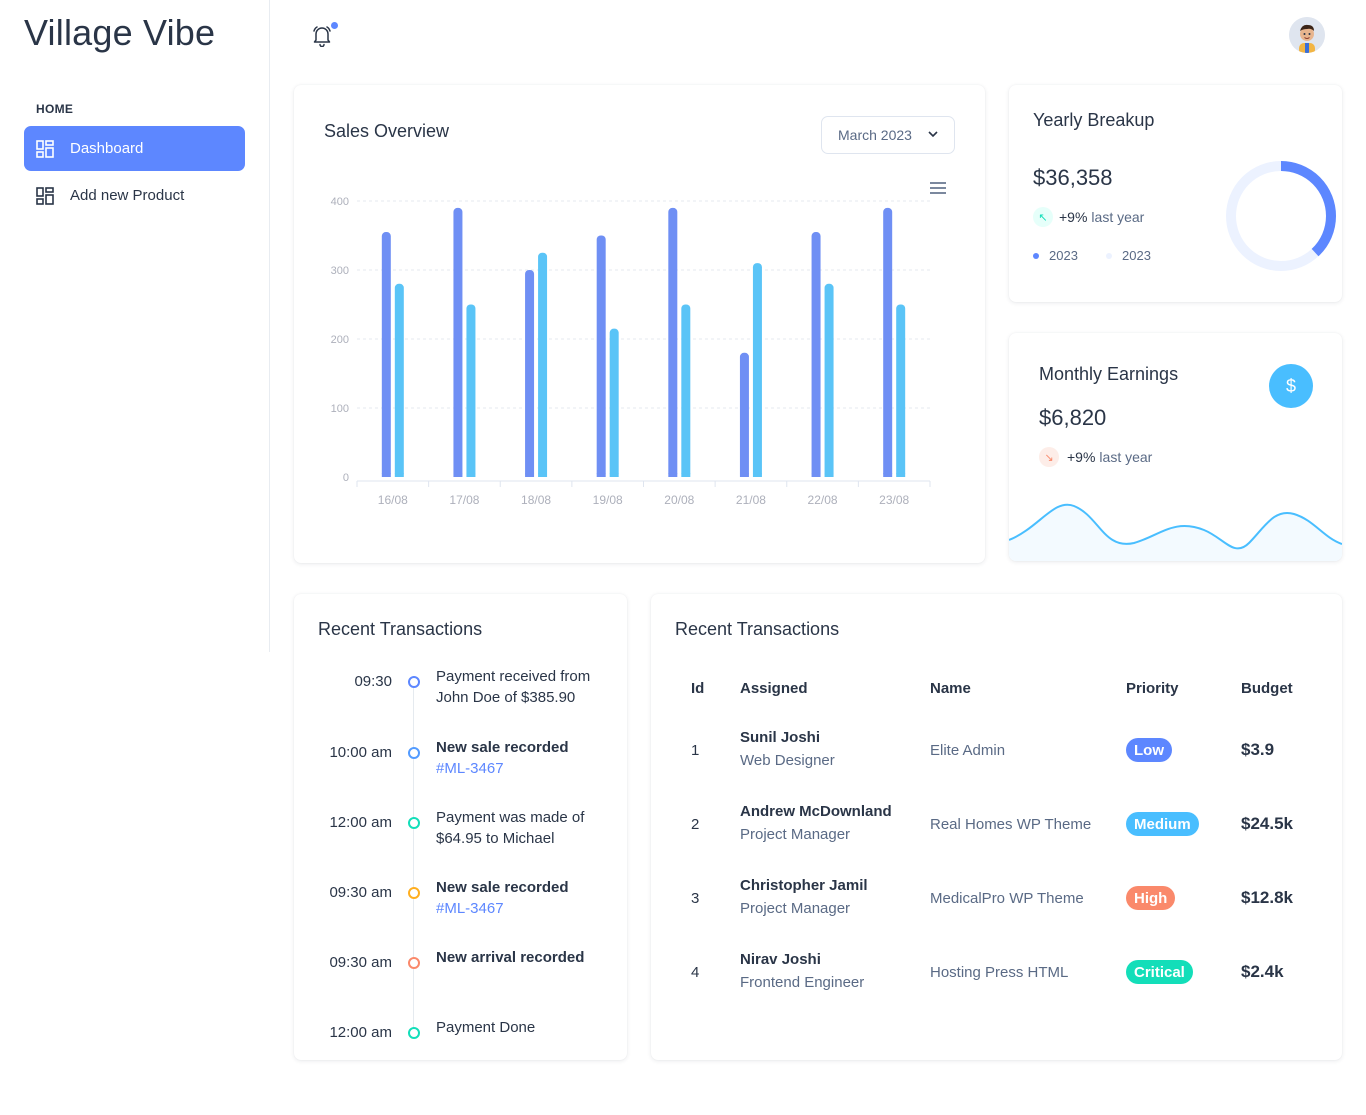 The width and height of the screenshot is (1366, 1115). What do you see at coordinates (1043, 217) in the screenshot?
I see `arrow-up-left-icon: ↖` at bounding box center [1043, 217].